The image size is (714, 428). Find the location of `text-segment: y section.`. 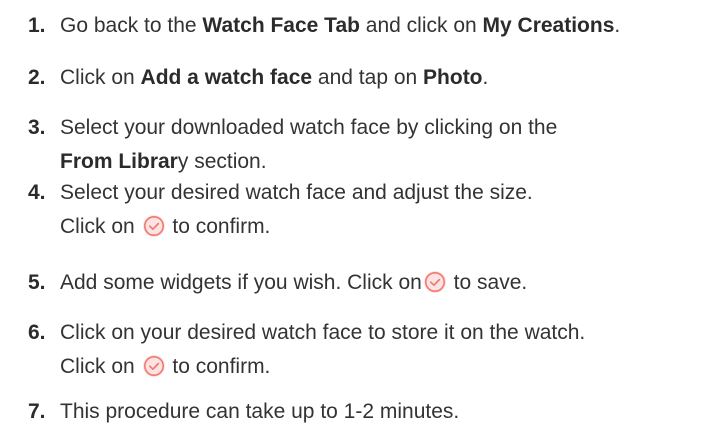

text-segment: y section. is located at coordinates (222, 161).